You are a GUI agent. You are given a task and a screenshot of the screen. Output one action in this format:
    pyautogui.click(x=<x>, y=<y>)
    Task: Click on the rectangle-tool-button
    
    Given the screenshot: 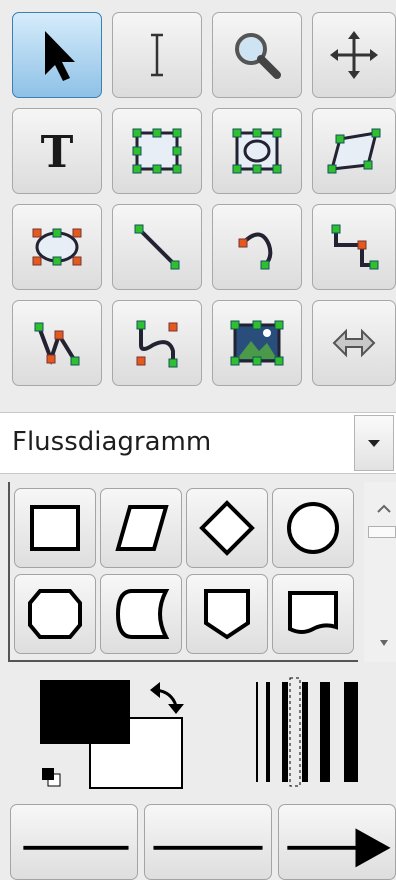 What is the action you would take?
    pyautogui.click(x=157, y=151)
    